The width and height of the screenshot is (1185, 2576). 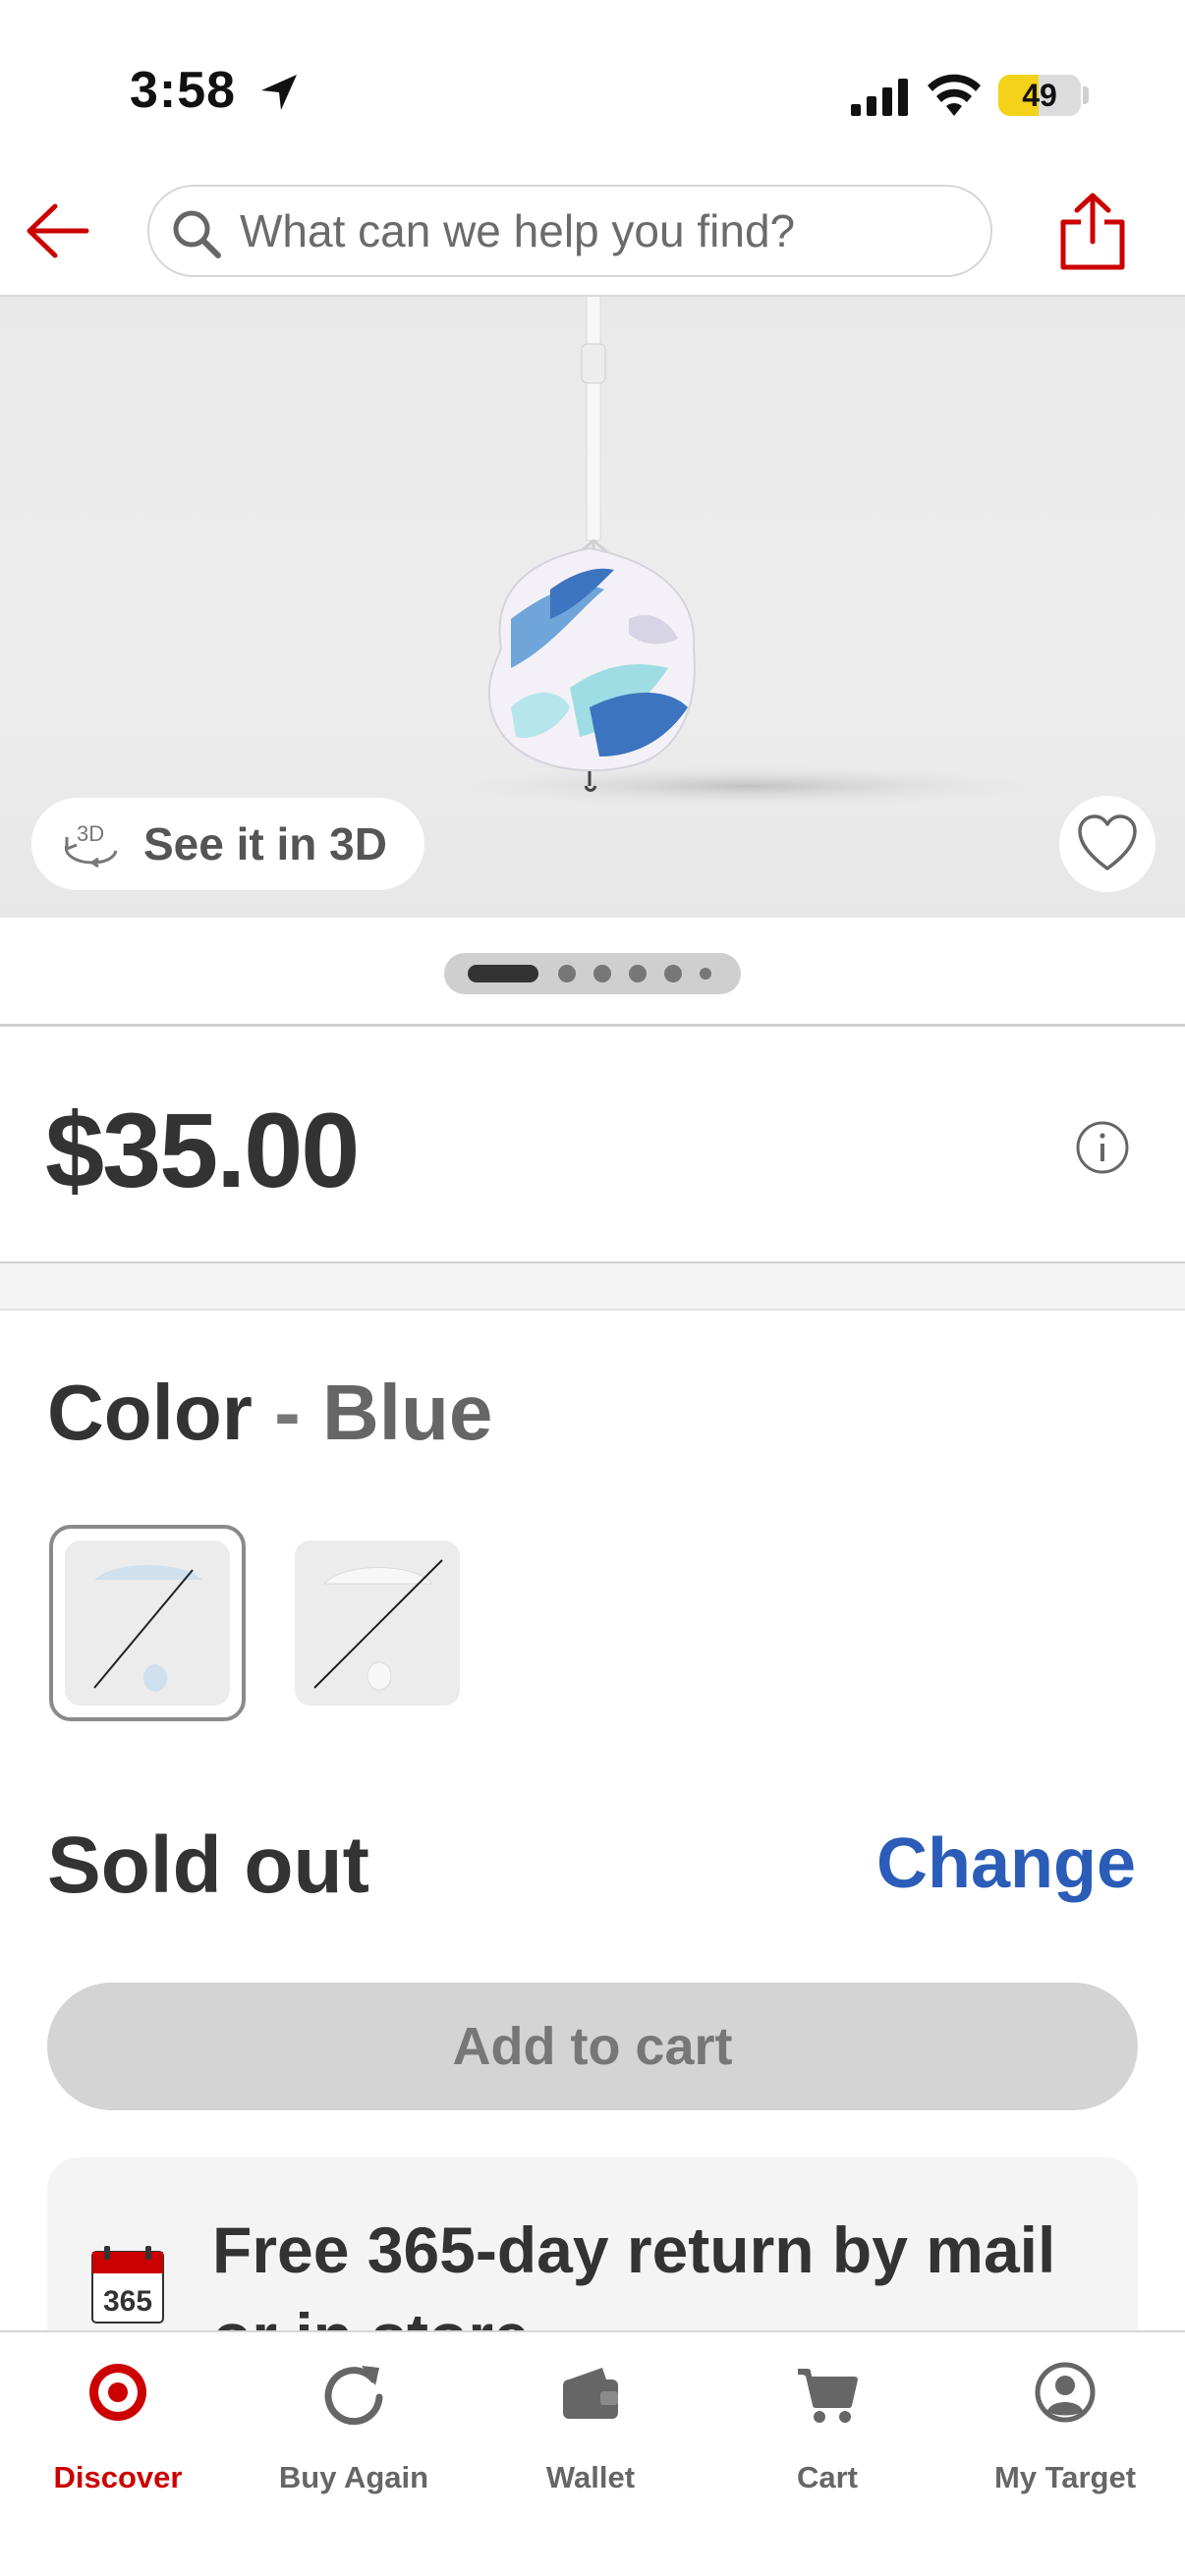 What do you see at coordinates (353, 2396) in the screenshot?
I see `reload-icon` at bounding box center [353, 2396].